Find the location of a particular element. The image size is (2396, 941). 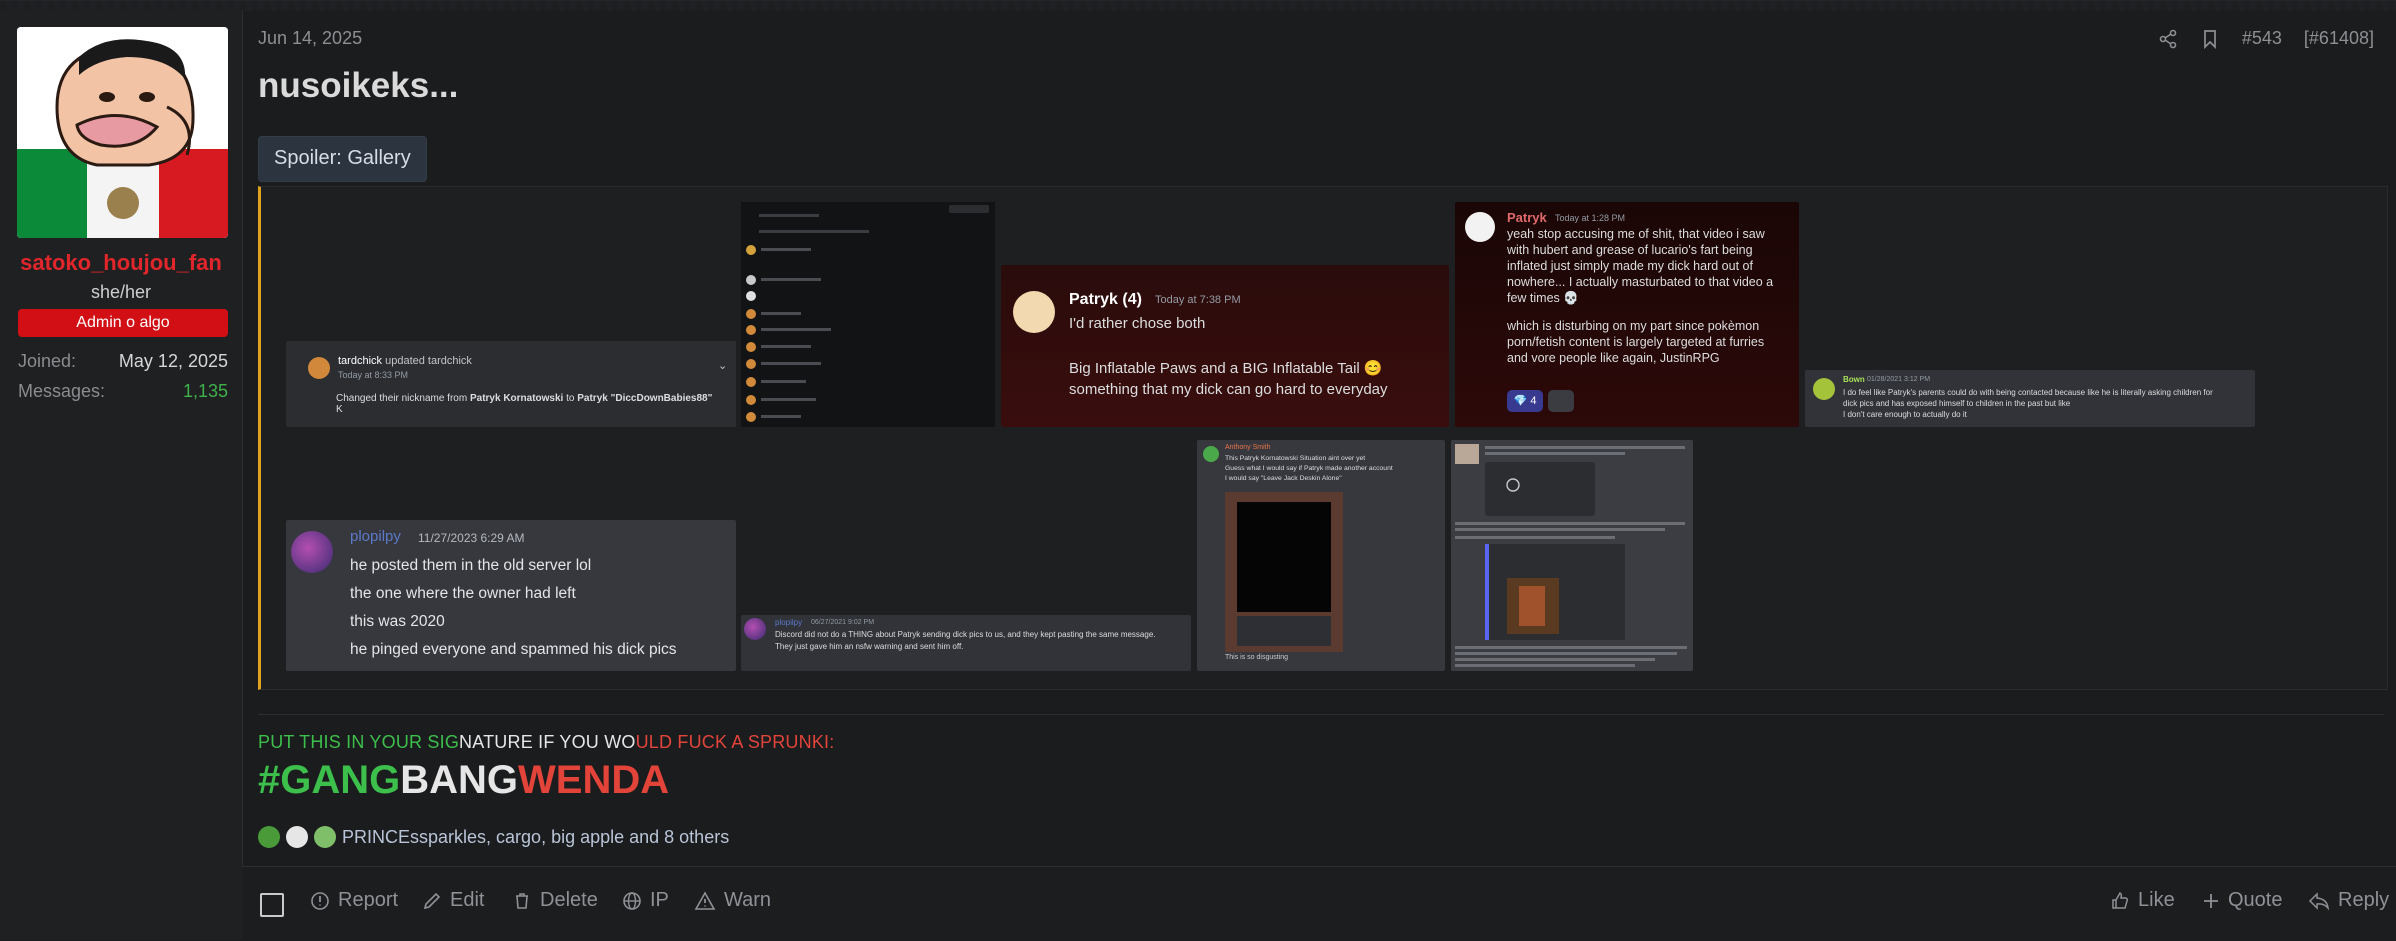

ip-label: IP is located at coordinates (659, 900).